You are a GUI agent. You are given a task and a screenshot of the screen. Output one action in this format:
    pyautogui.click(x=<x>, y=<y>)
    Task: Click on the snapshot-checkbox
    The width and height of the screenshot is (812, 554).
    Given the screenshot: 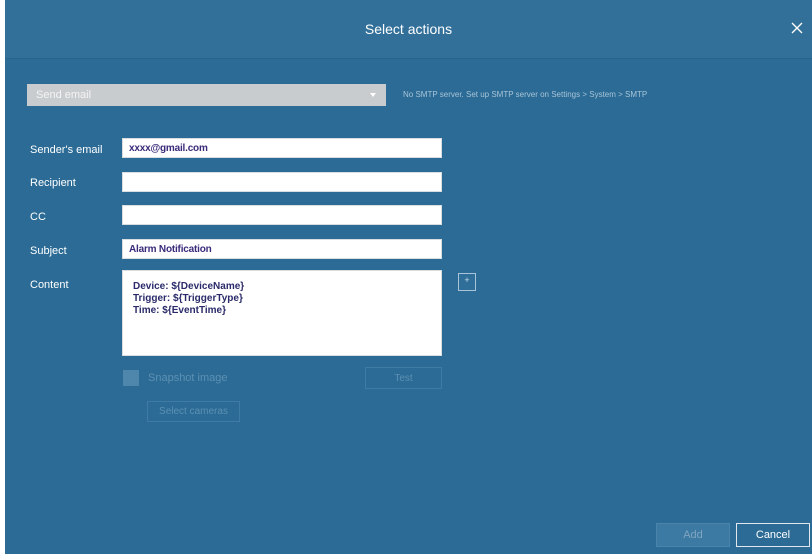 What is the action you would take?
    pyautogui.click(x=131, y=378)
    